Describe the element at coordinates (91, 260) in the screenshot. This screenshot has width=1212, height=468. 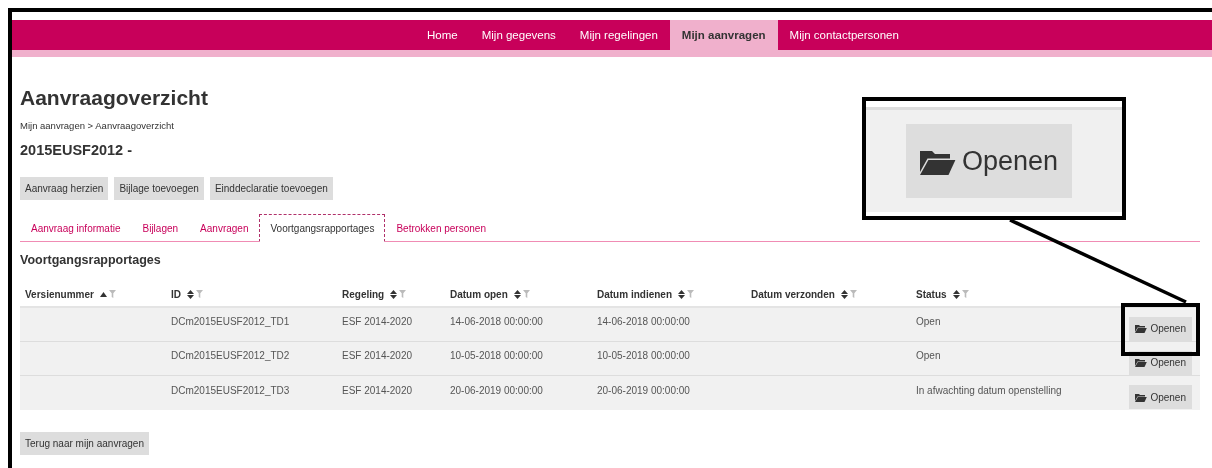
I see `section-title: Voortgangsrapportages` at that location.